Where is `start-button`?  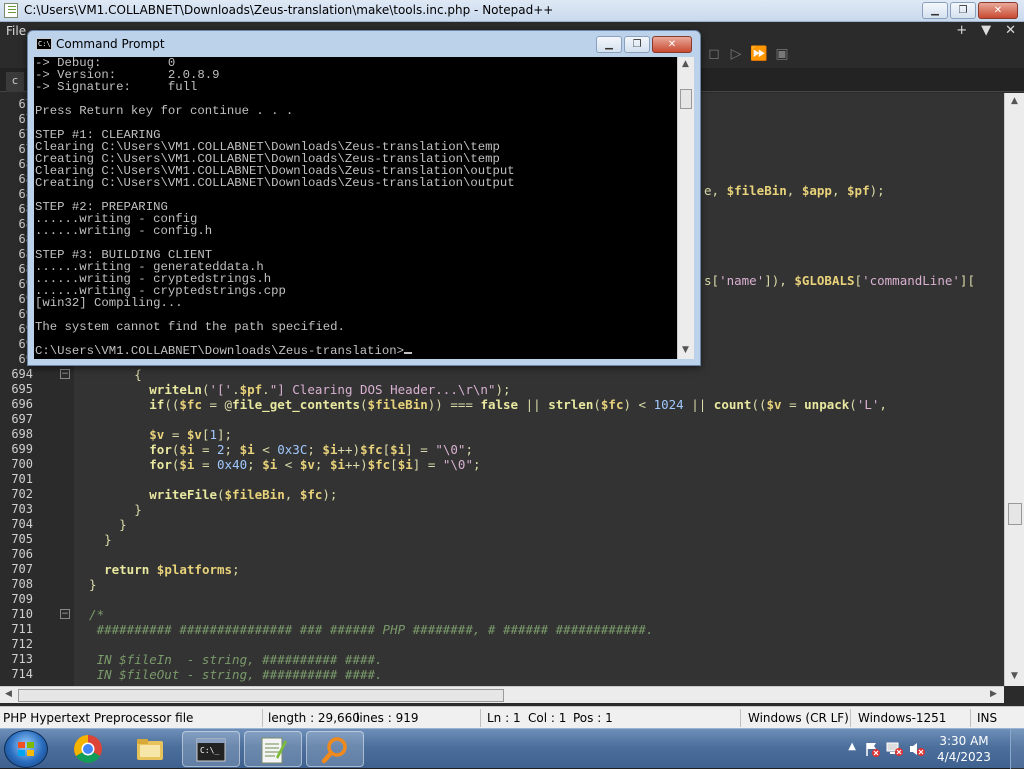 start-button is located at coordinates (26, 749).